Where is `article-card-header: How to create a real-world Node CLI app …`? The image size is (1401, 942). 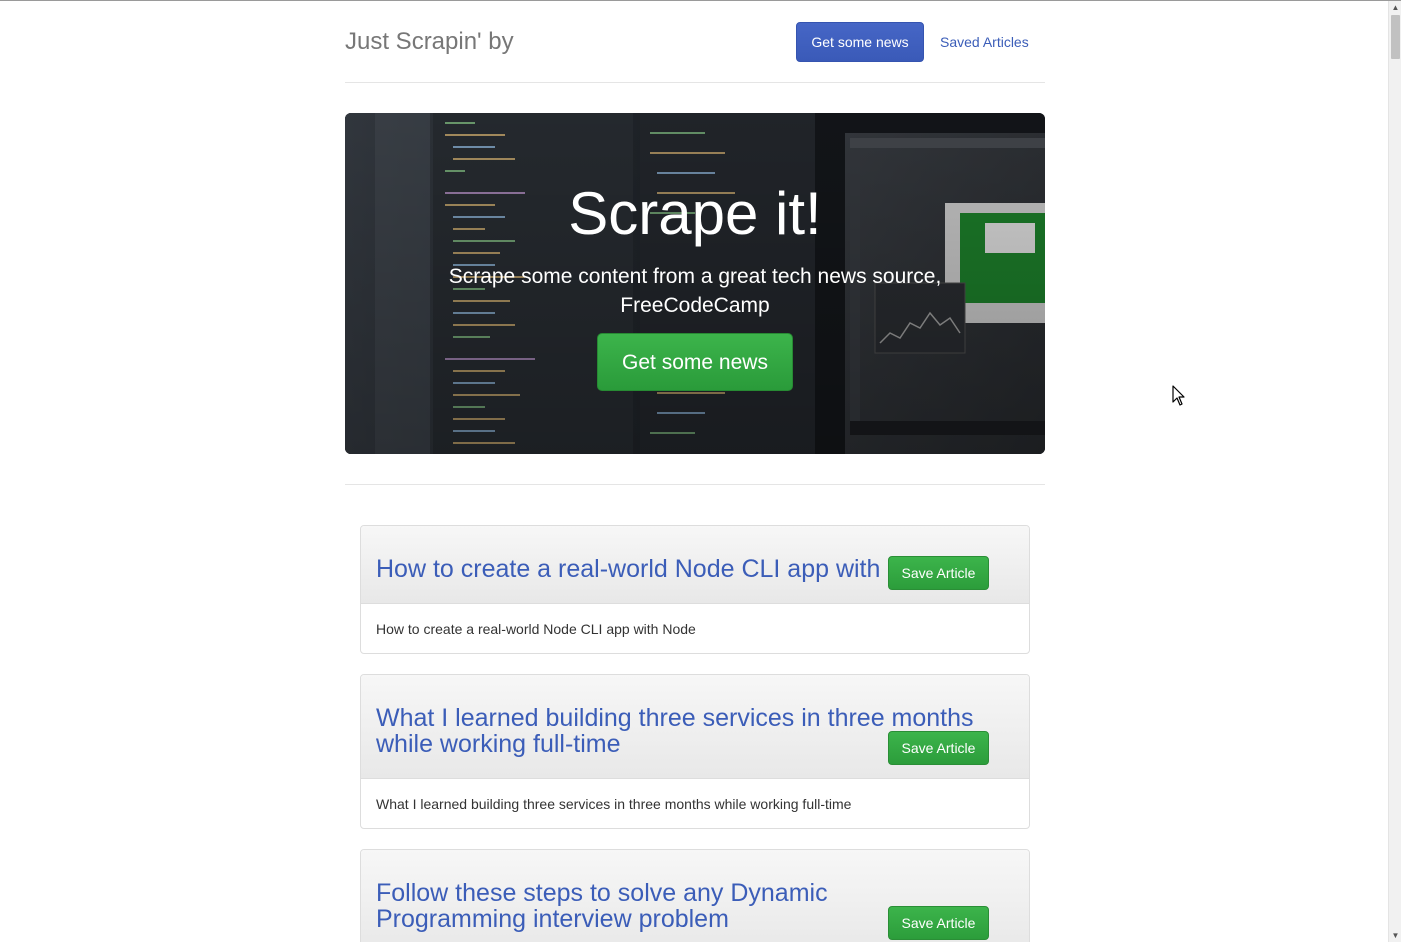
article-card-header: How to create a real-world Node CLI app … is located at coordinates (695, 565).